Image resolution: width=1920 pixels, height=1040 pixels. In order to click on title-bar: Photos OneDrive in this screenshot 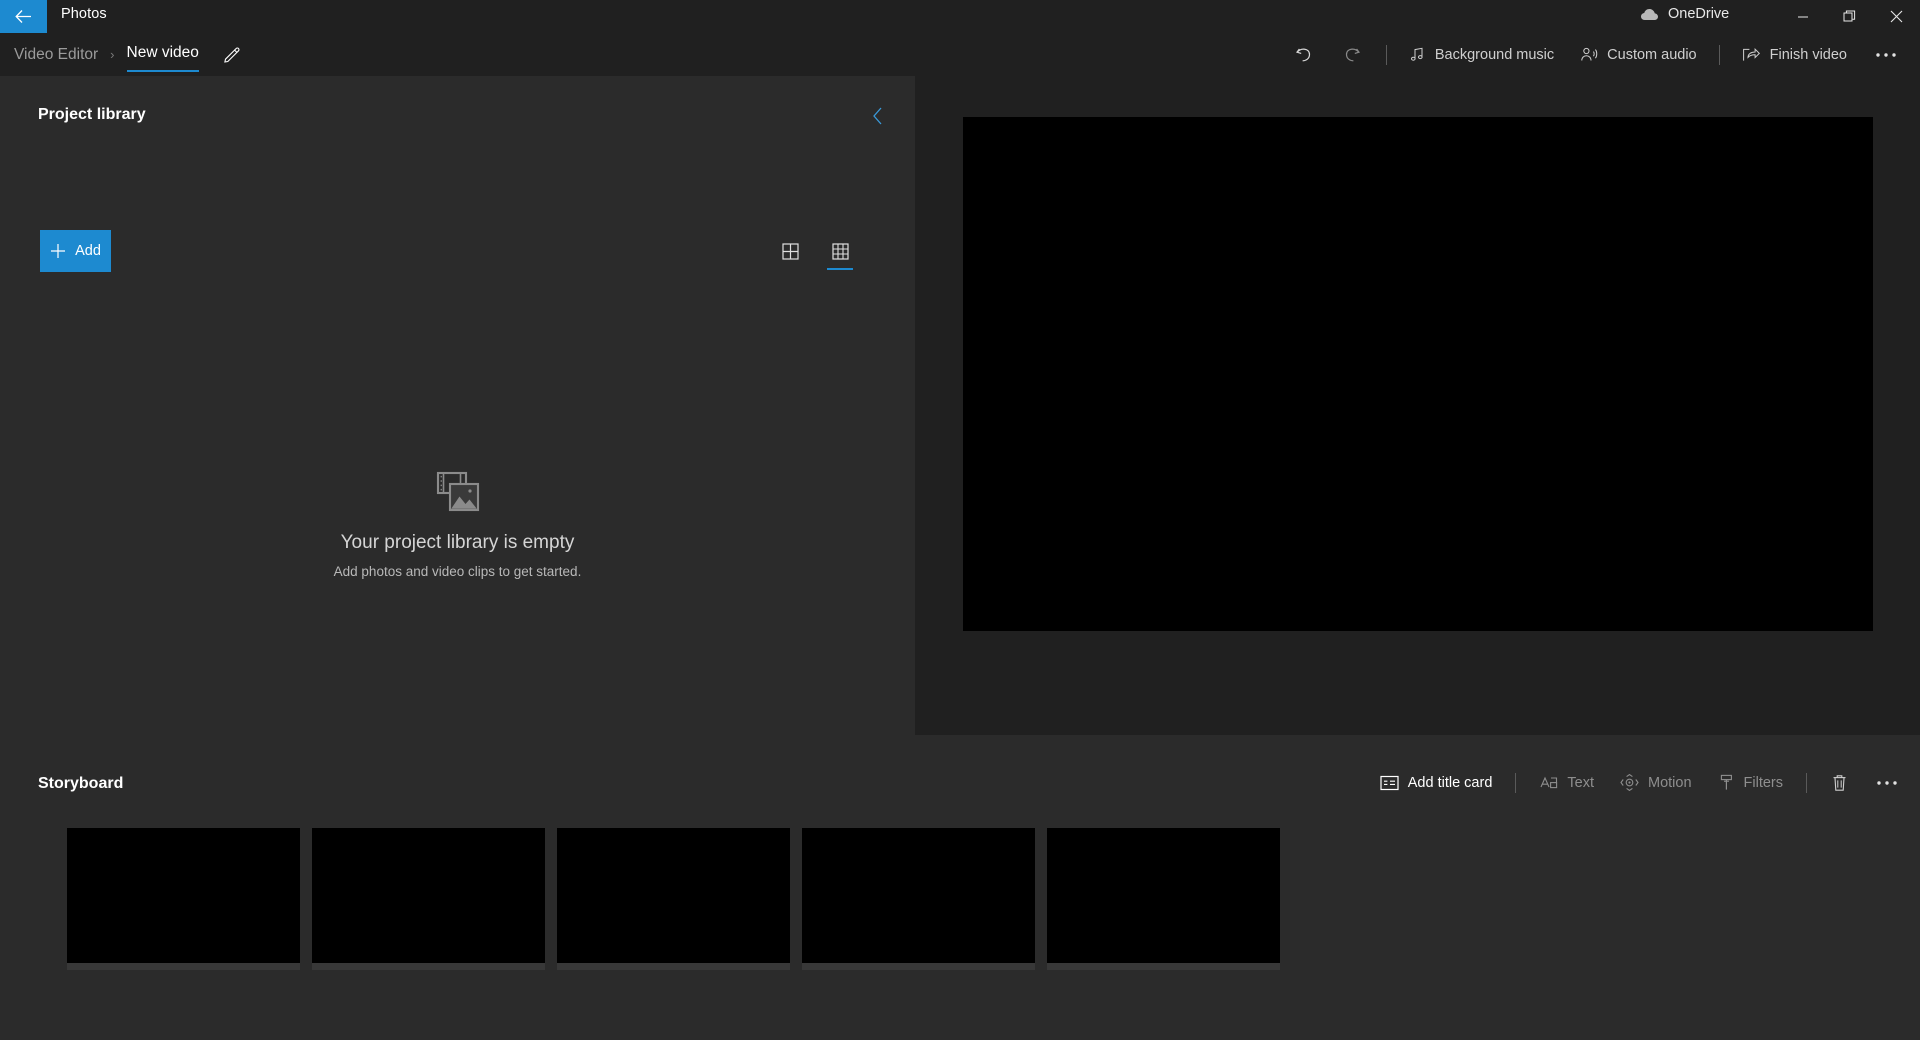, I will do `click(960, 16)`.